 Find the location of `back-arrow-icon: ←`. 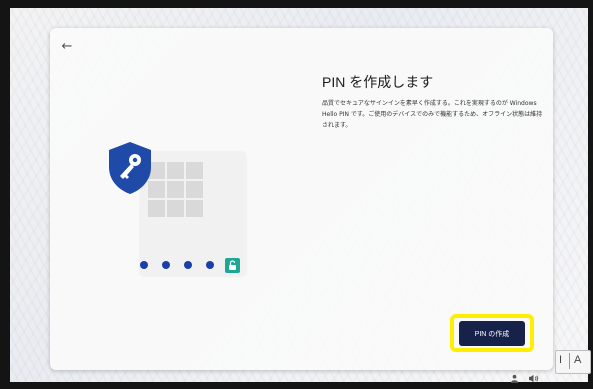

back-arrow-icon: ← is located at coordinates (67, 47).